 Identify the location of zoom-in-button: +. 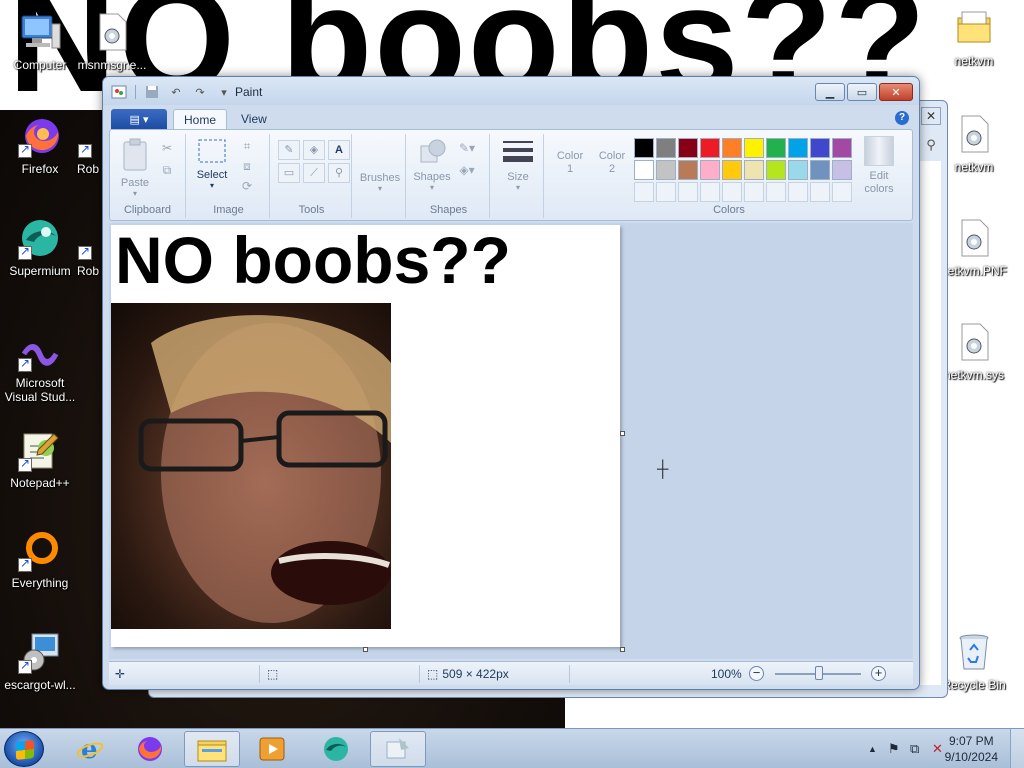
(878, 673).